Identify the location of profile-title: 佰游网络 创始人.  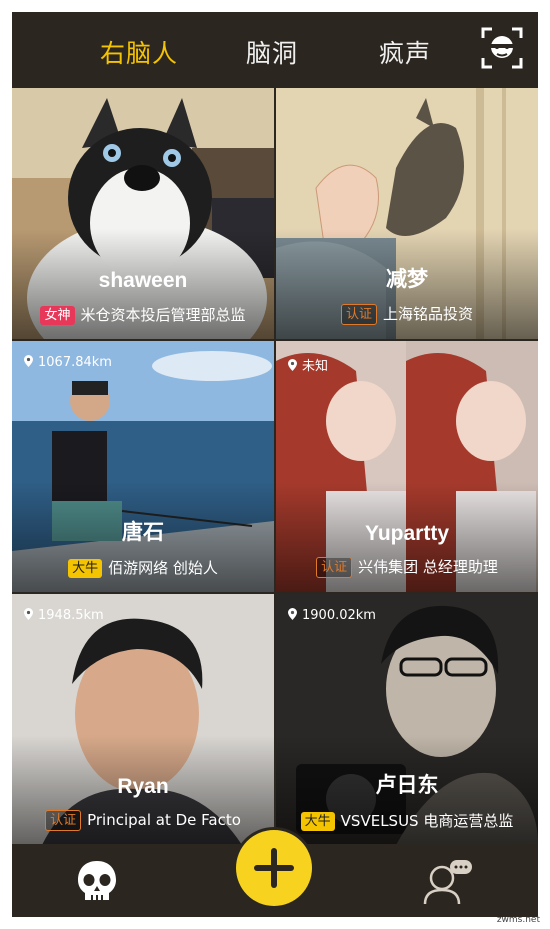
(163, 568).